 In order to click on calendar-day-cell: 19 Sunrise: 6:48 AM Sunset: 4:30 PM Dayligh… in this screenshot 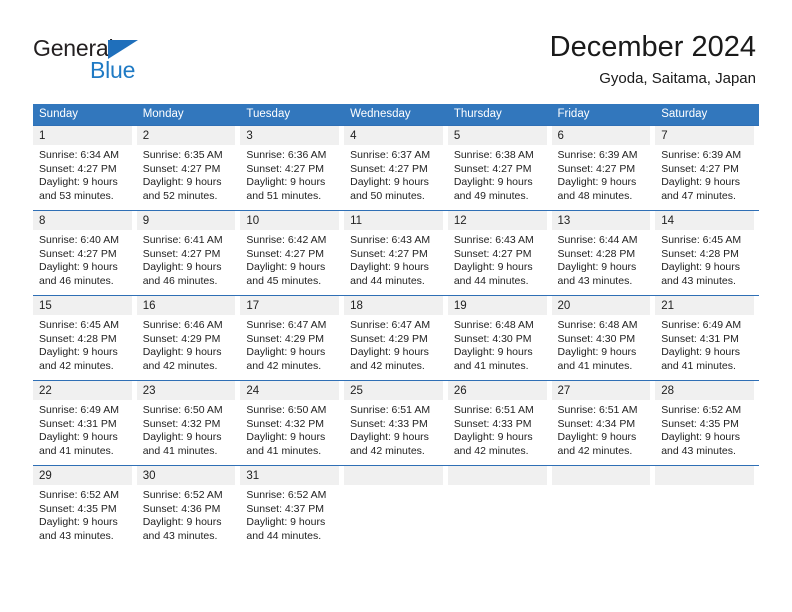, I will do `click(499, 338)`.